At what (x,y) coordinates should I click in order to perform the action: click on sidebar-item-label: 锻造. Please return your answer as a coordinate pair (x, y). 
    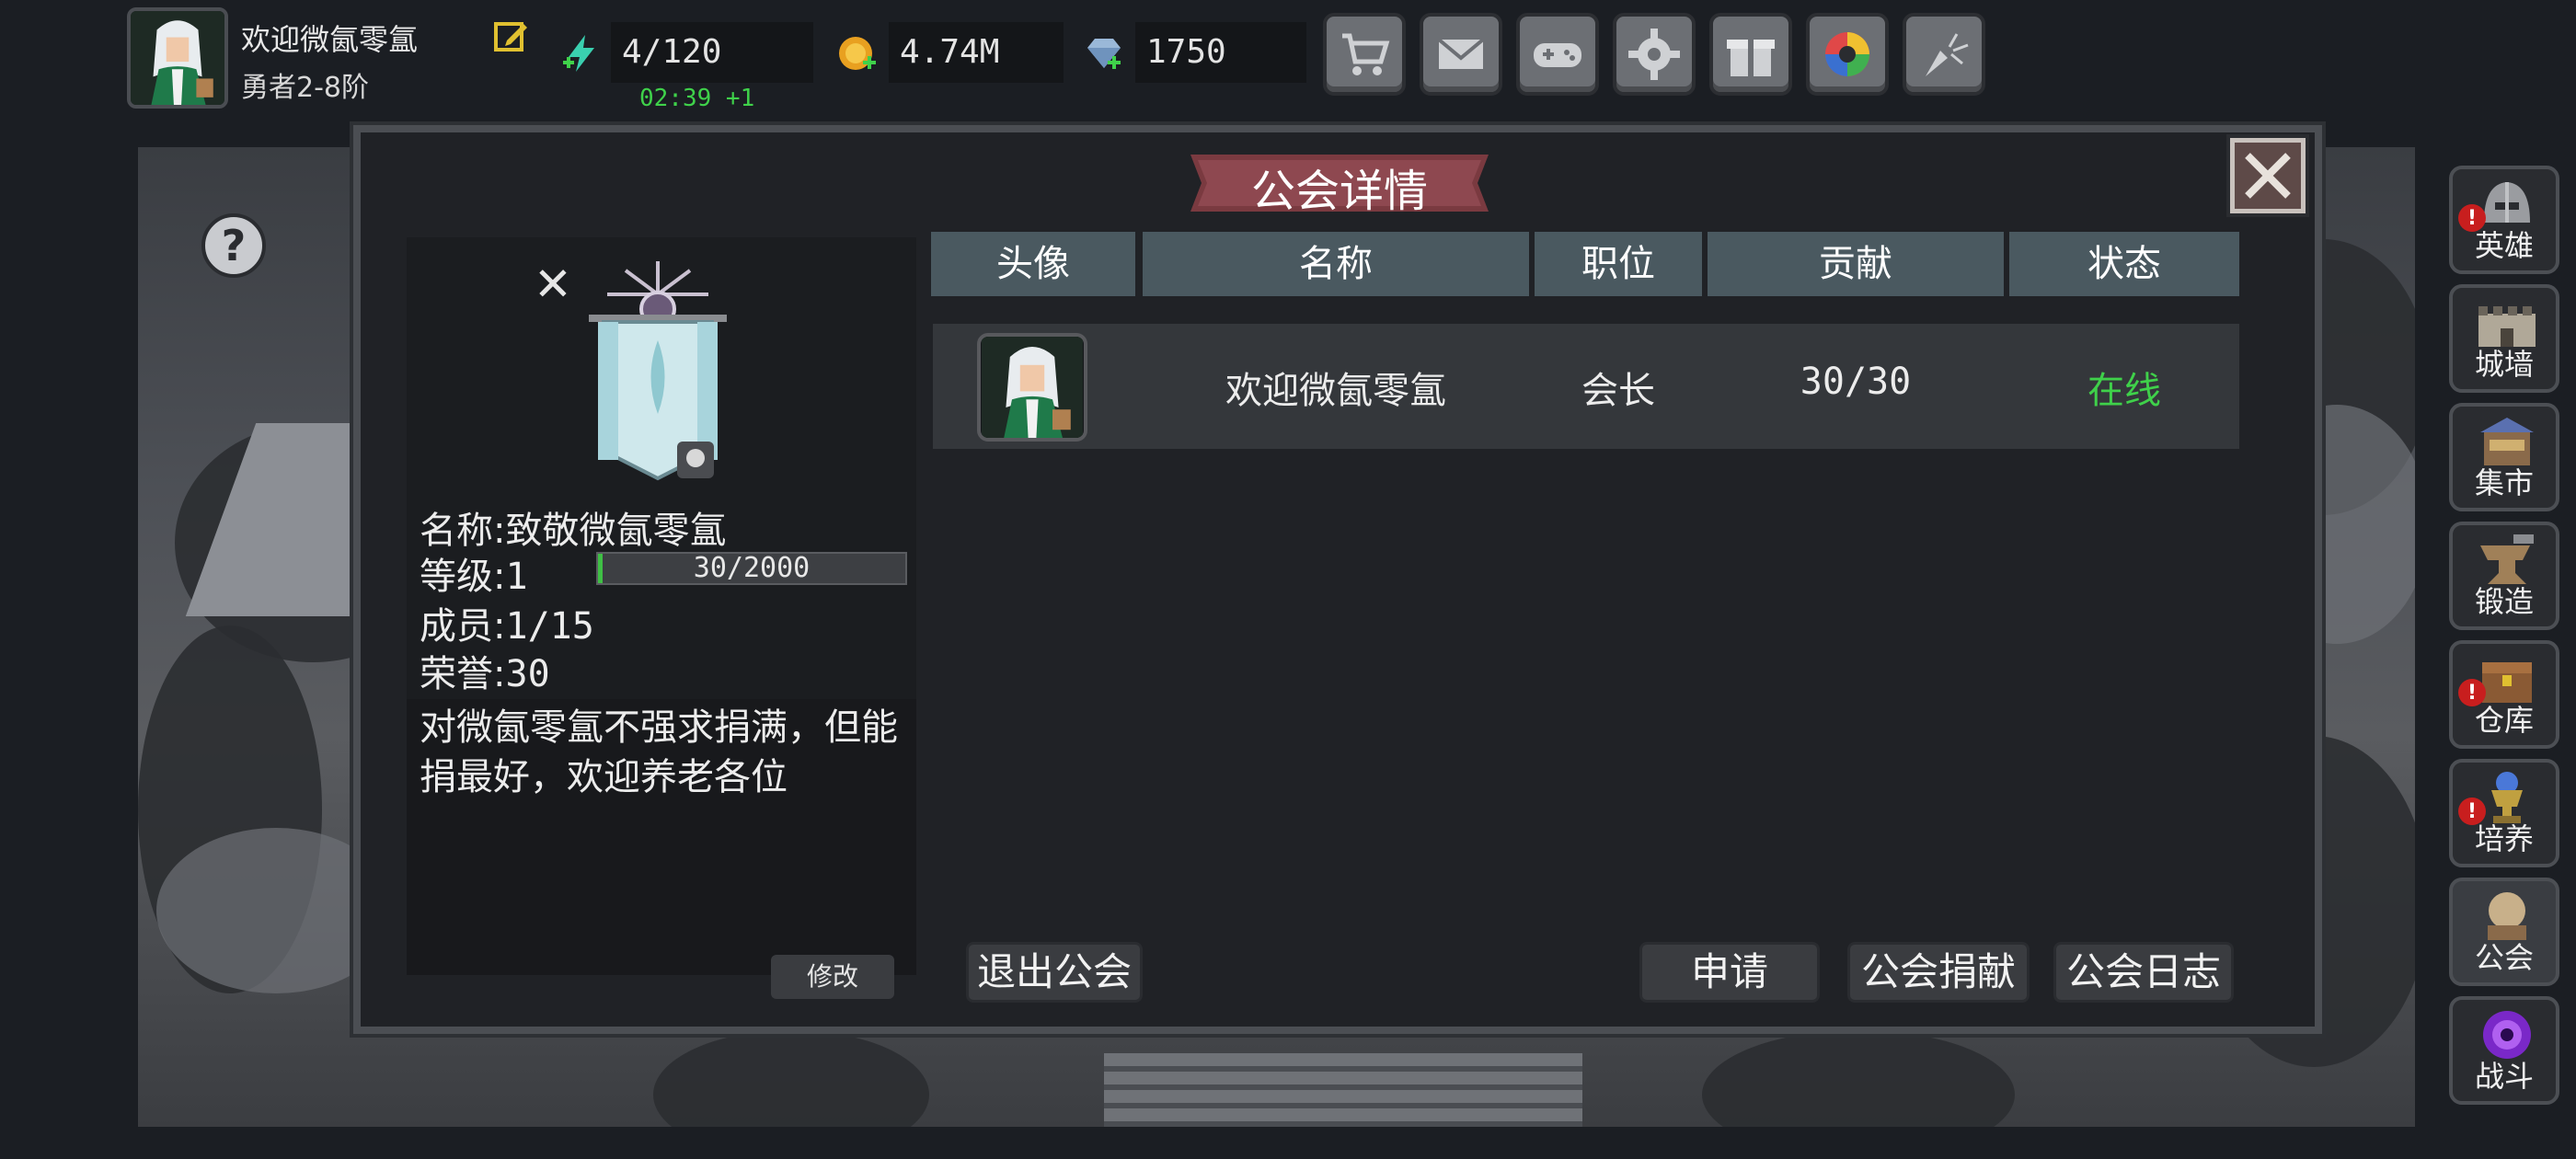
    Looking at the image, I should click on (2504, 601).